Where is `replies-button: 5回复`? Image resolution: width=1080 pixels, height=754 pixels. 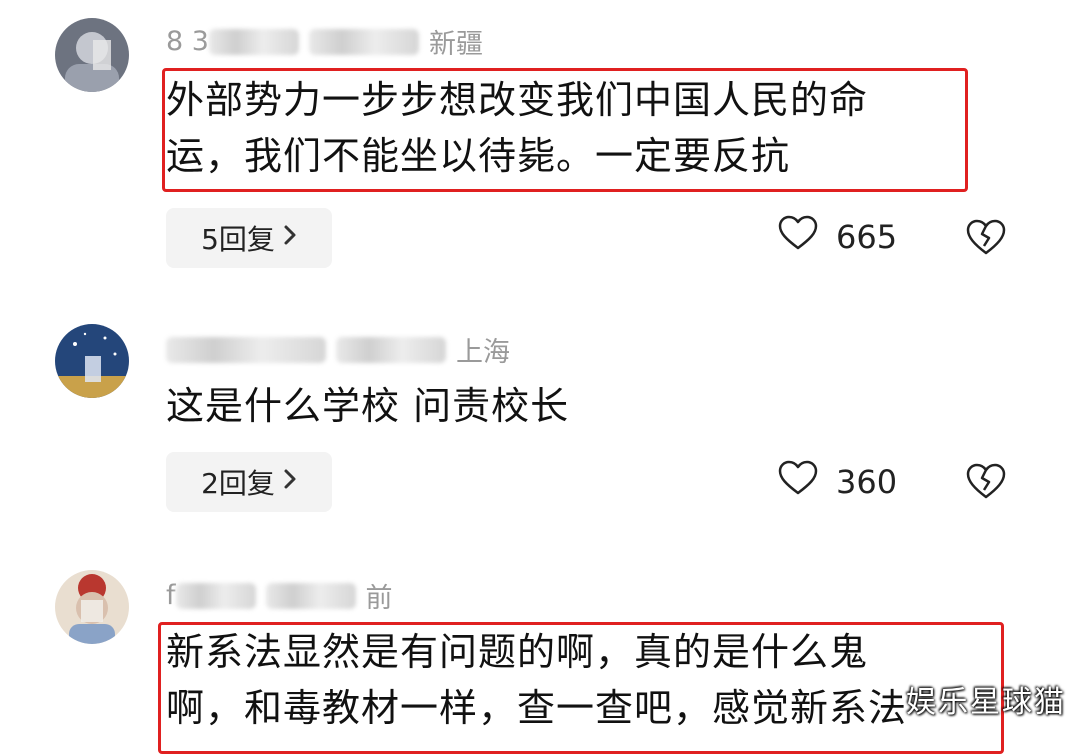
replies-button: 5回复 is located at coordinates (249, 238).